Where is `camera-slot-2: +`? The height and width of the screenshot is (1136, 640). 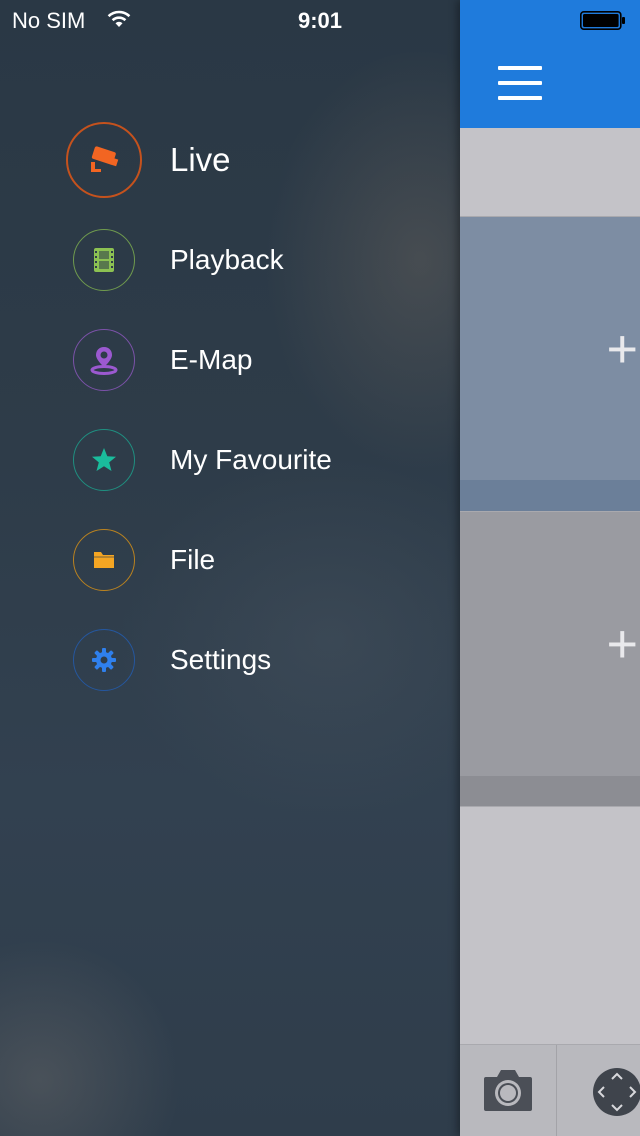
camera-slot-2: + is located at coordinates (550, 644).